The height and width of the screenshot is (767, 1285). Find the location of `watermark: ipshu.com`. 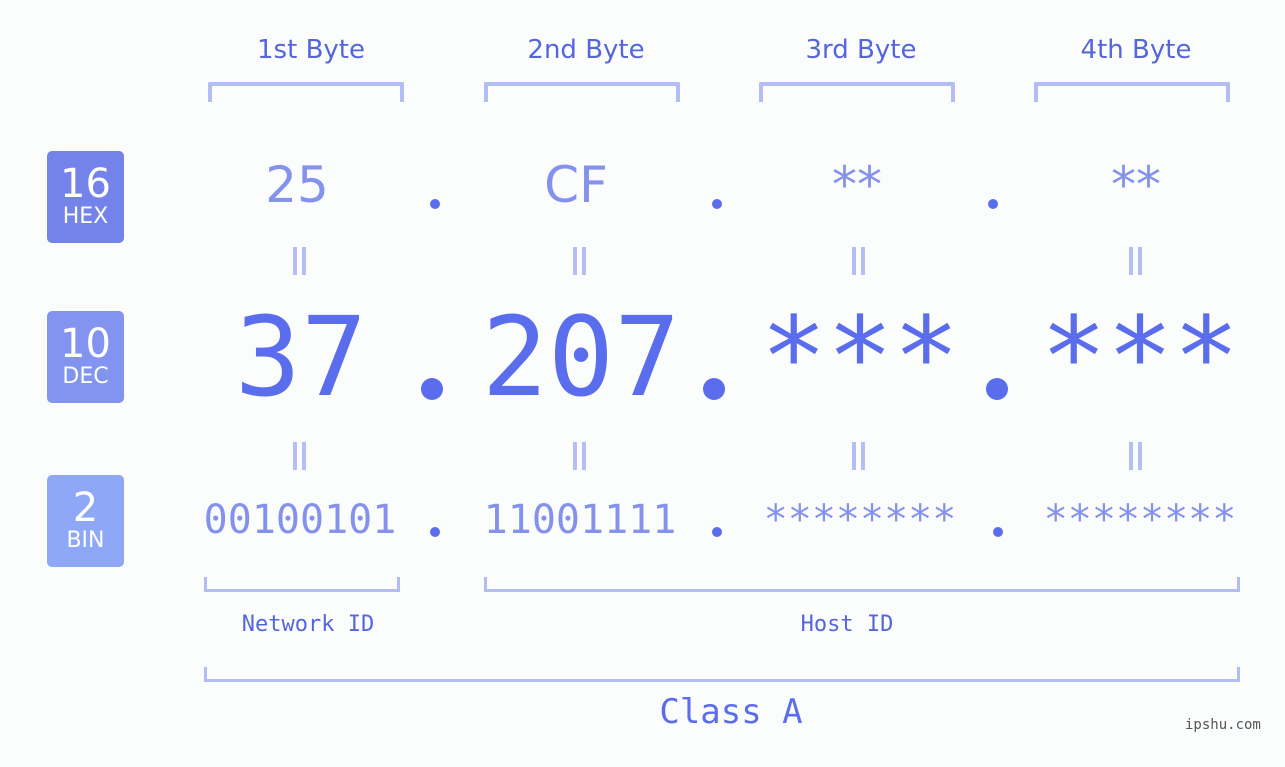

watermark: ipshu.com is located at coordinates (1223, 725).